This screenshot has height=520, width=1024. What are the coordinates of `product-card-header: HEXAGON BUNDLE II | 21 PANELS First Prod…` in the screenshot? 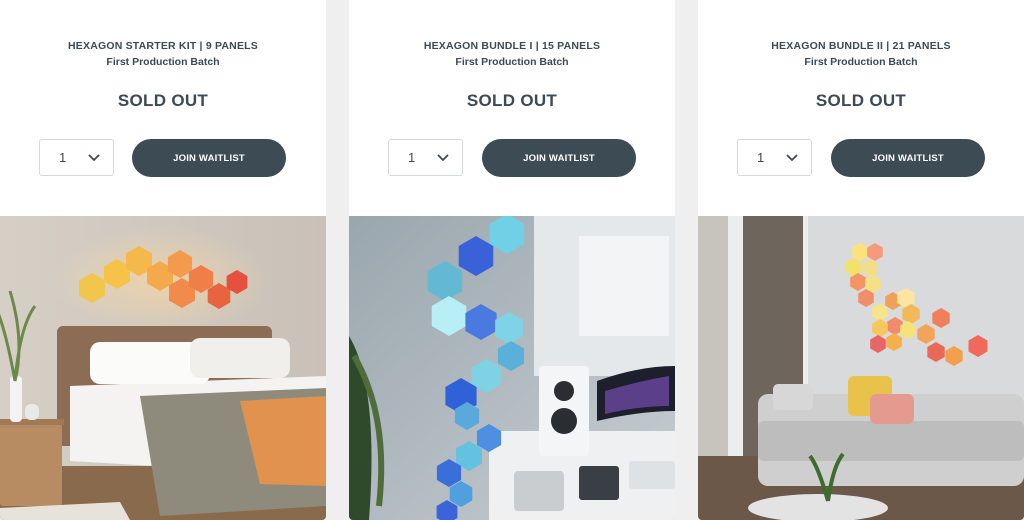 It's located at (861, 108).